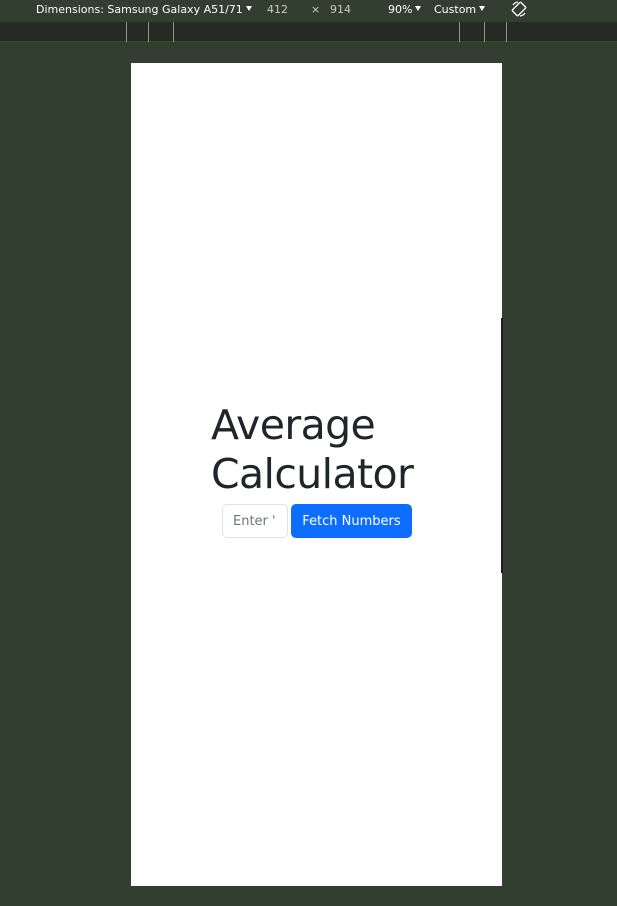 This screenshot has height=906, width=617. Describe the element at coordinates (502, 445) in the screenshot. I see `viewport-resize-edge` at that location.